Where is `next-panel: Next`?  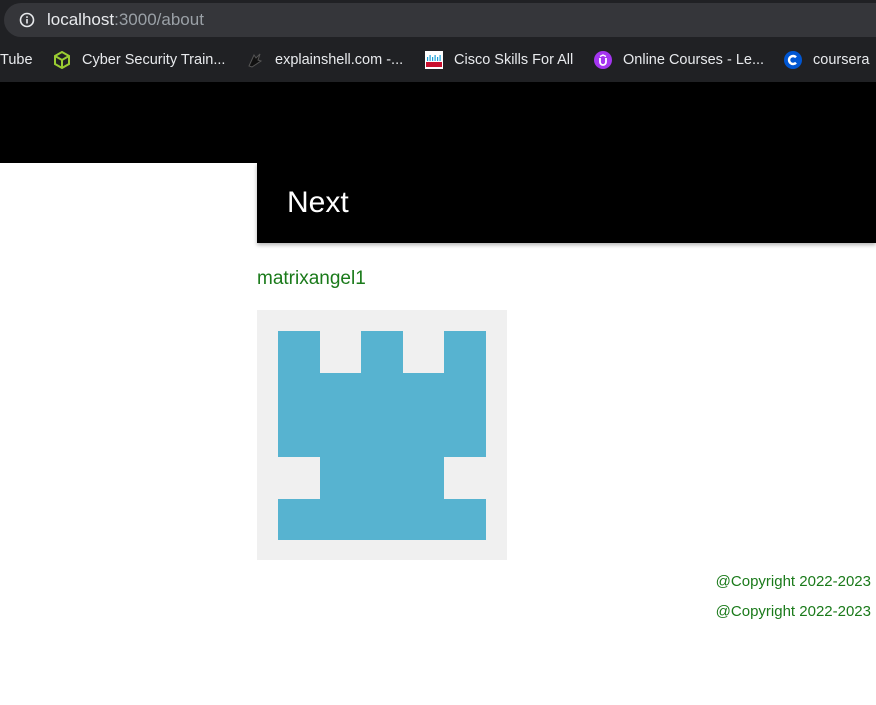 next-panel: Next is located at coordinates (566, 203).